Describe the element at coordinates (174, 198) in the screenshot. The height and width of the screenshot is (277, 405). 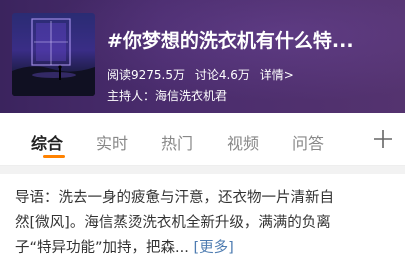
I see `intro-line: 导语：洗去一身的疲惫与汗意，还衣物一片清新自` at that location.